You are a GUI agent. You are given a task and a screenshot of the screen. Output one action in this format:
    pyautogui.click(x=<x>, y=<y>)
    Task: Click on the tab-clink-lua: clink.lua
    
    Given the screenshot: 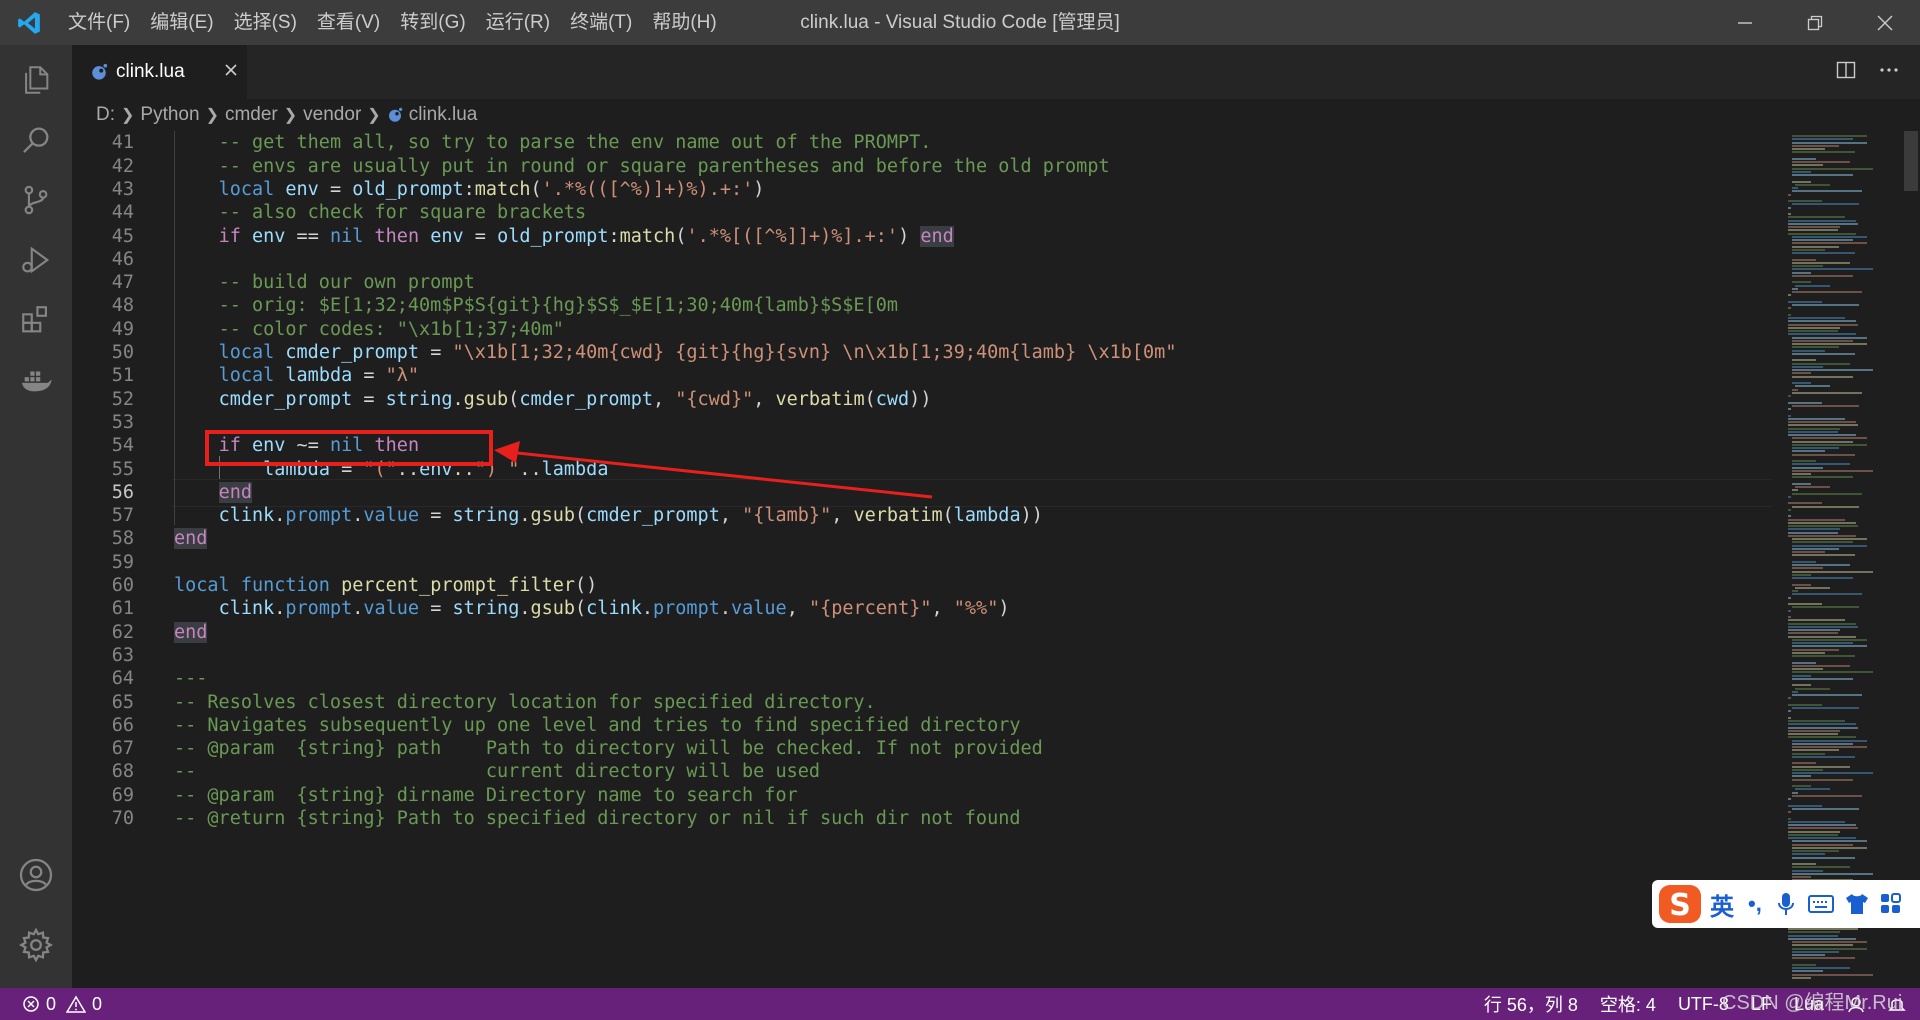 What is the action you would take?
    pyautogui.click(x=159, y=72)
    